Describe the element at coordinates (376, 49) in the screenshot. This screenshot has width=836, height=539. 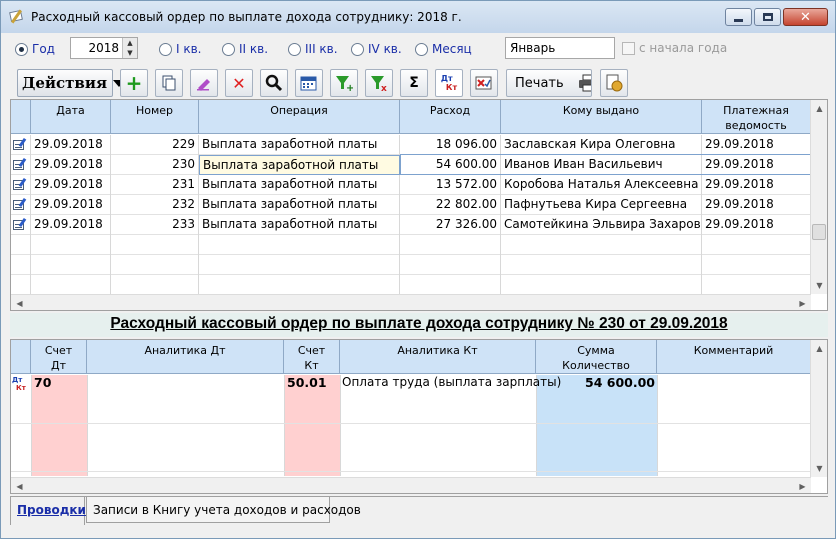
I see `radio-q4: IV кв.` at that location.